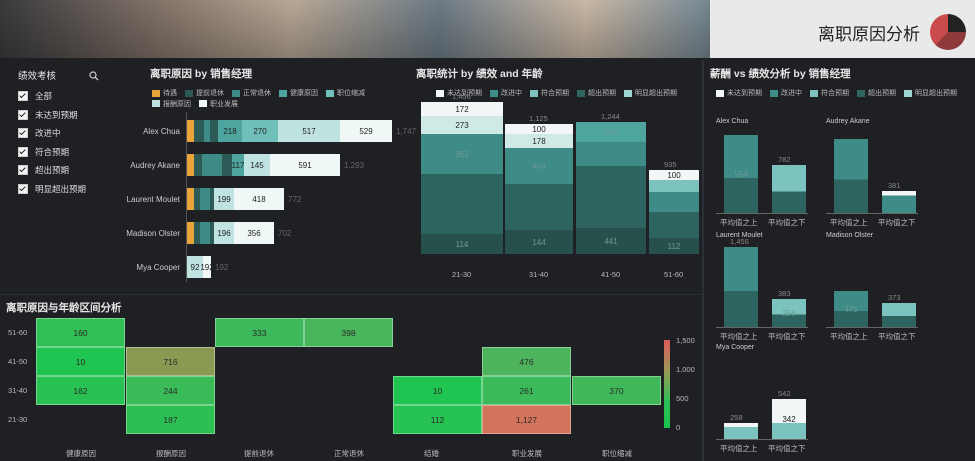 The width and height of the screenshot is (975, 461). Describe the element at coordinates (851, 309) in the screenshot. I see `bar-above: 475` at that location.